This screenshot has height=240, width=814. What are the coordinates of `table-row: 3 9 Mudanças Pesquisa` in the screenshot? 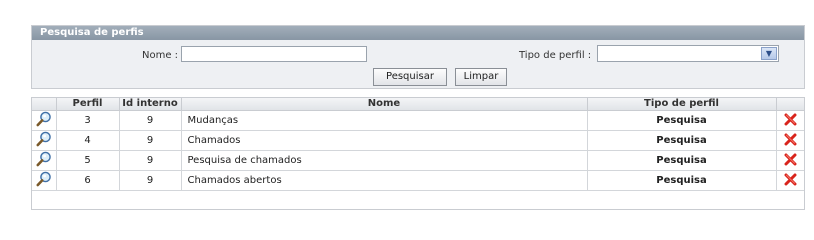 It's located at (418, 120).